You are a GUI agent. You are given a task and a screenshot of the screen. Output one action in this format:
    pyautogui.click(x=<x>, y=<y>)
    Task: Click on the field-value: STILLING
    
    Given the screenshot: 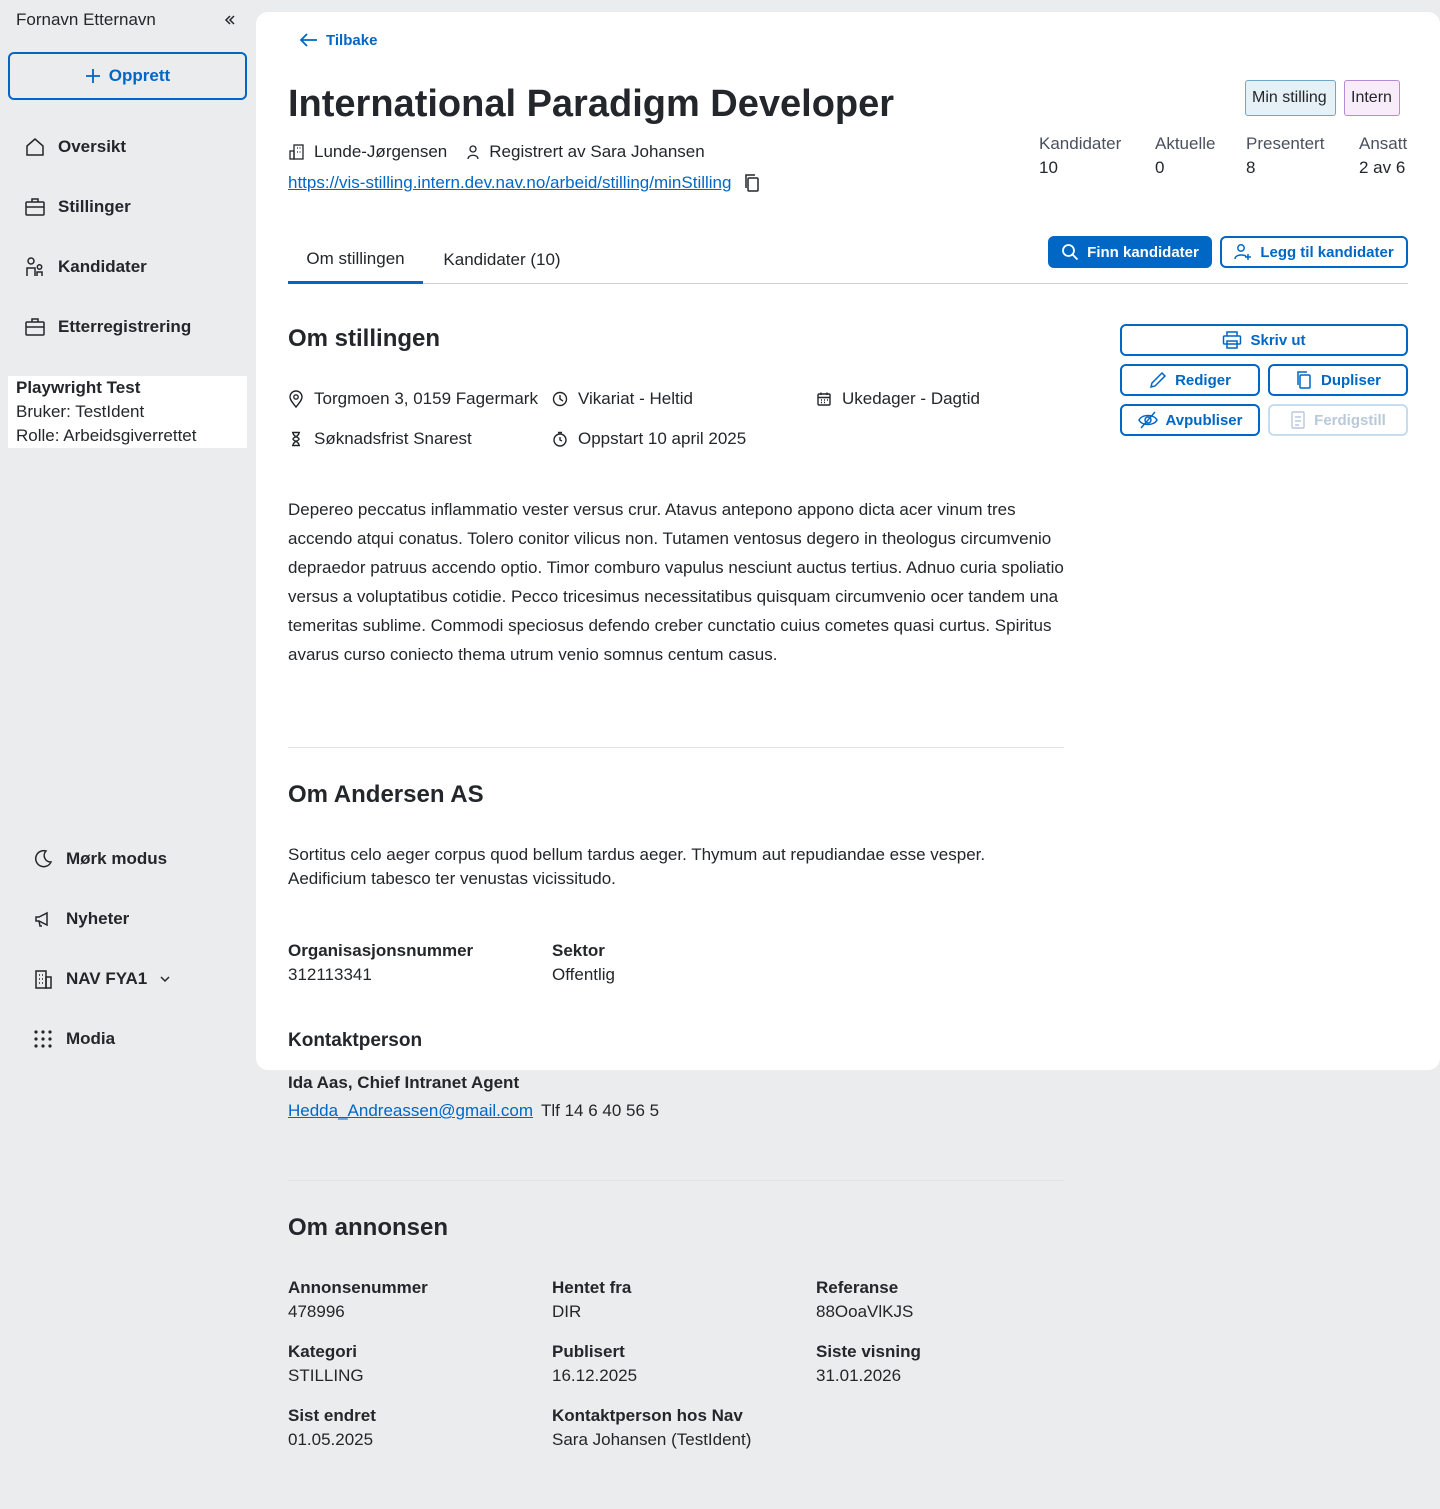 What is the action you would take?
    pyautogui.click(x=326, y=1375)
    